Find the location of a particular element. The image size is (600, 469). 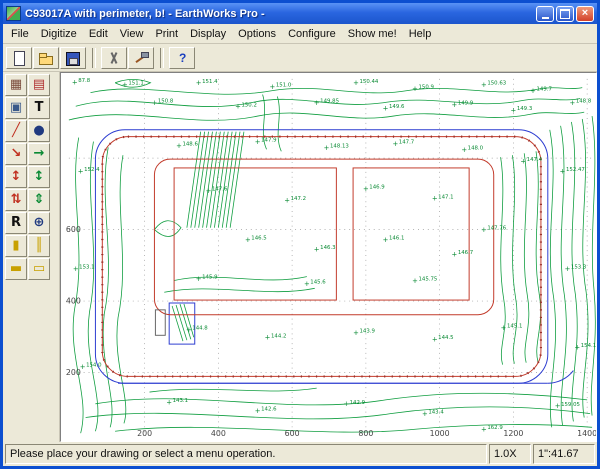

svg-text: 146.3 is located at coordinates (327, 248).